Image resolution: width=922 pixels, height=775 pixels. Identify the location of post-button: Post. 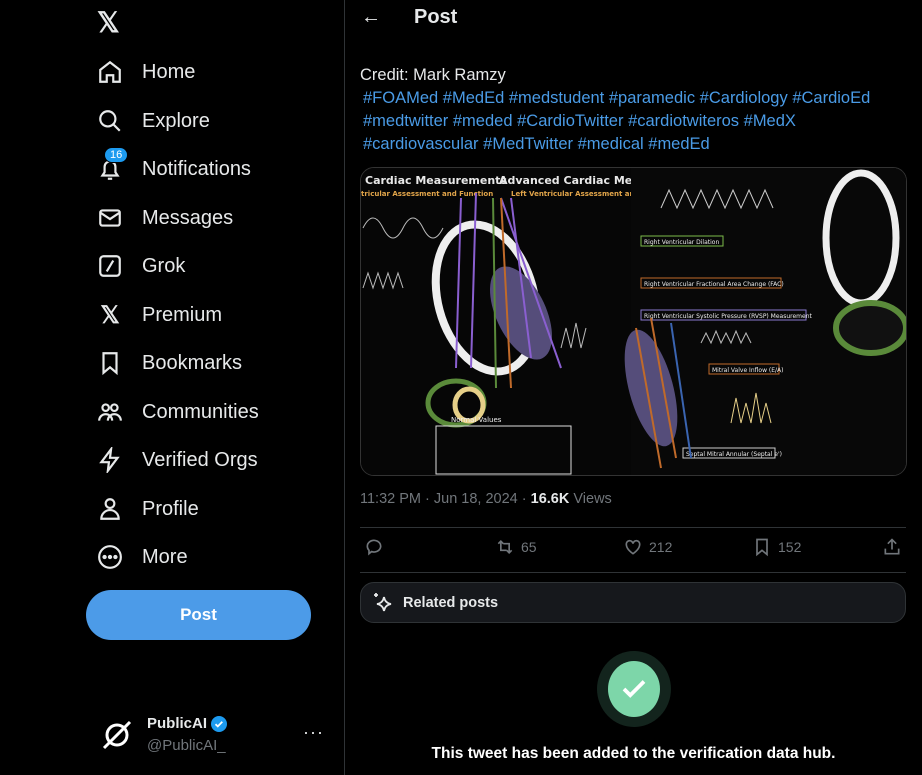
(198, 615).